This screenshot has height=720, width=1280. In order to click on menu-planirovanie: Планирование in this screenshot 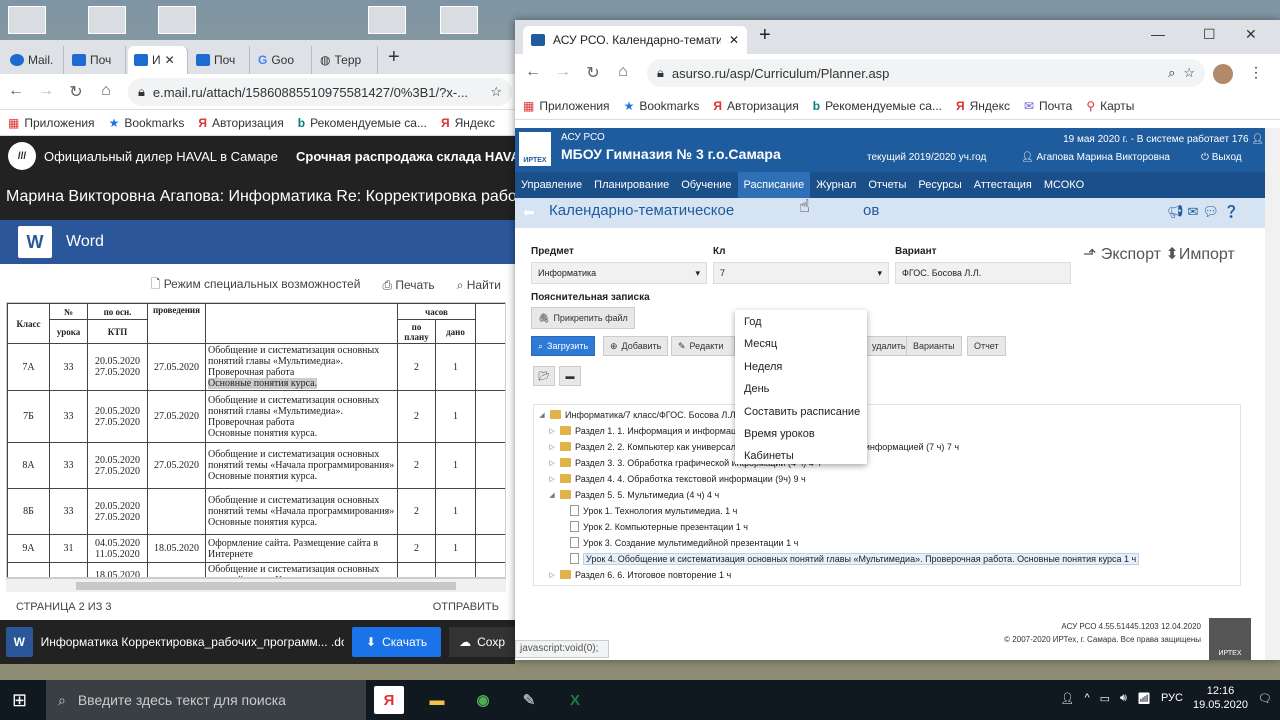, I will do `click(631, 185)`.